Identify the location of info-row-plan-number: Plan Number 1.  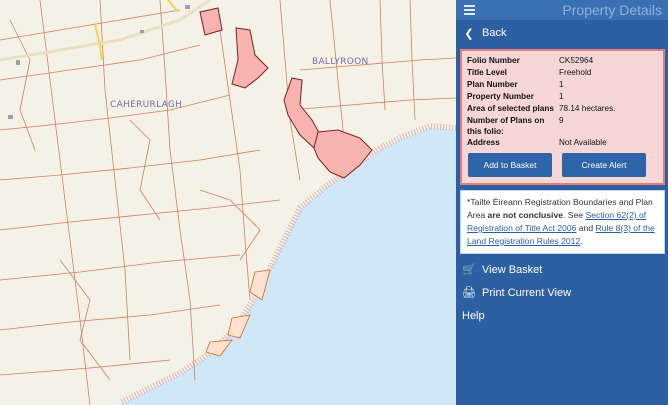
(515, 84).